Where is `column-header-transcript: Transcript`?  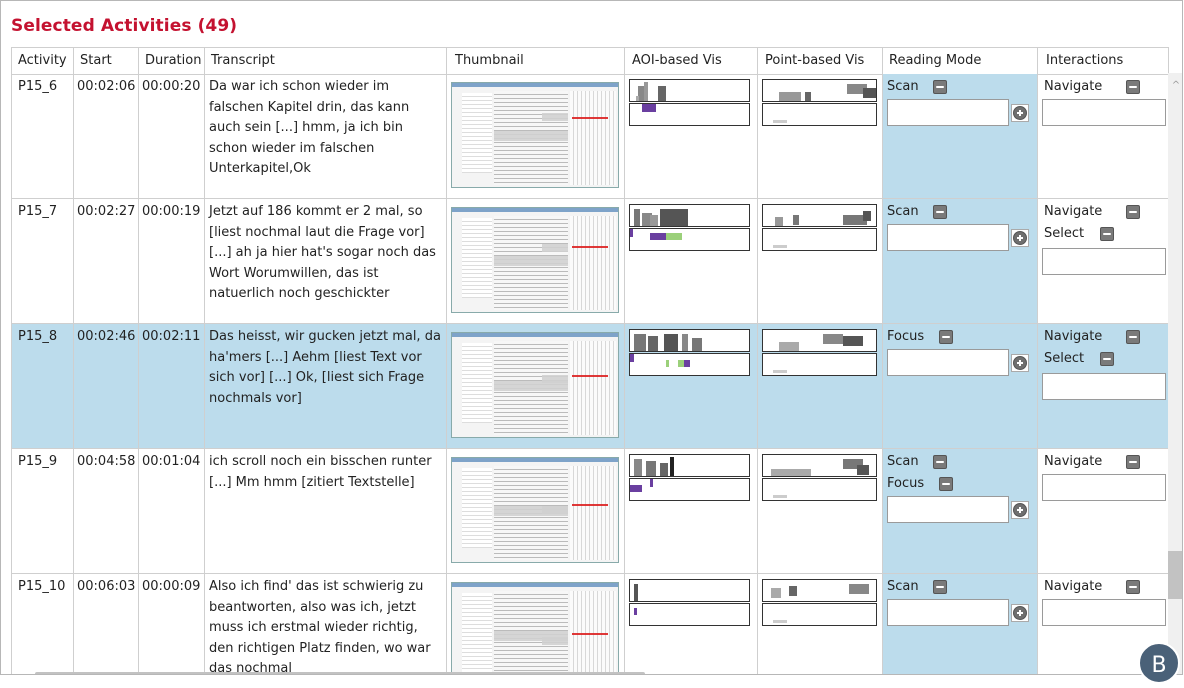 column-header-transcript: Transcript is located at coordinates (326, 61).